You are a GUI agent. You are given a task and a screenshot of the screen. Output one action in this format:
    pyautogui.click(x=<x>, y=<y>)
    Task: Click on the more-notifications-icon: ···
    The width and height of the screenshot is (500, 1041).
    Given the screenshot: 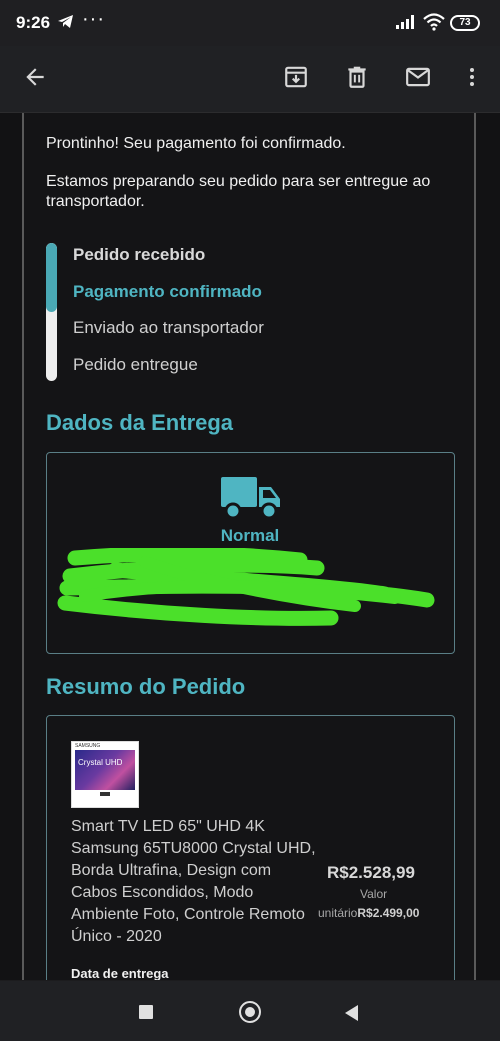 What is the action you would take?
    pyautogui.click(x=93, y=19)
    